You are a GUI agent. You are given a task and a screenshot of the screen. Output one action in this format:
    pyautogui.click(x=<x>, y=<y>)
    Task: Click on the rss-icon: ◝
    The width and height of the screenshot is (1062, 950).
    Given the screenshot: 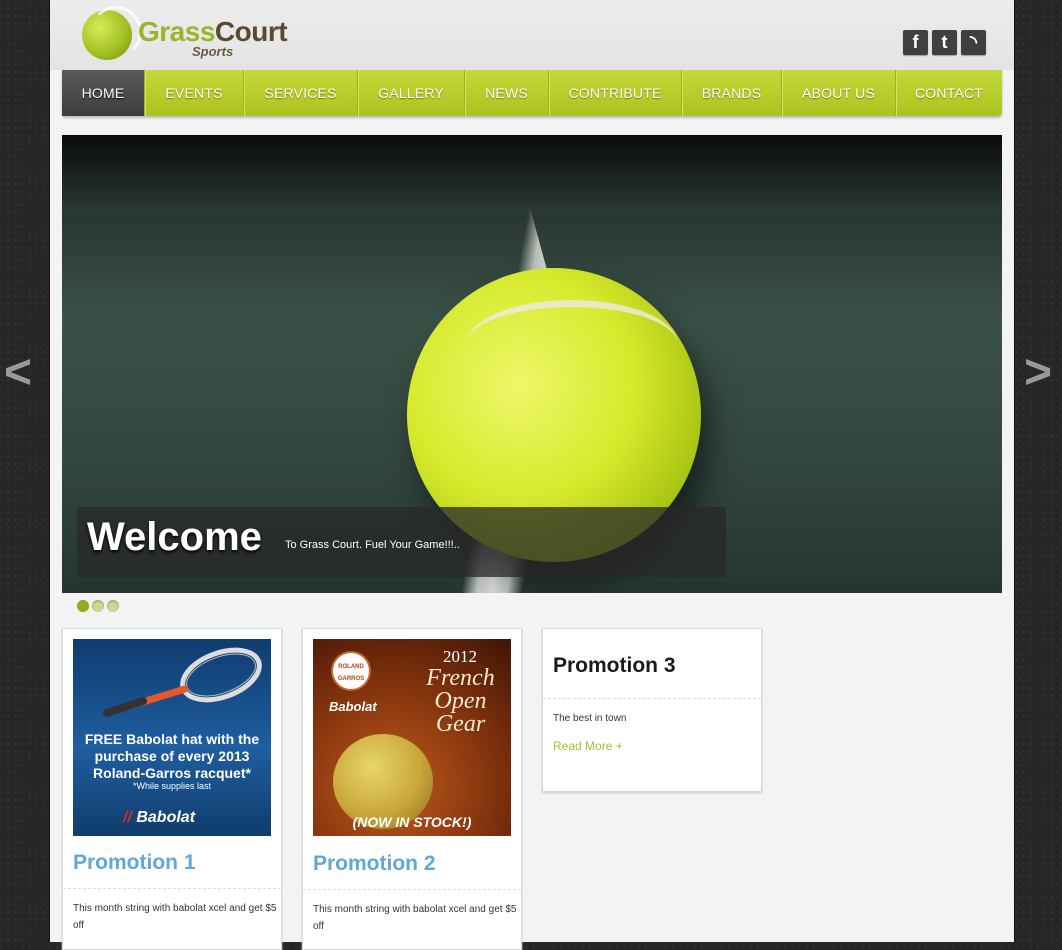 What is the action you would take?
    pyautogui.click(x=973, y=42)
    